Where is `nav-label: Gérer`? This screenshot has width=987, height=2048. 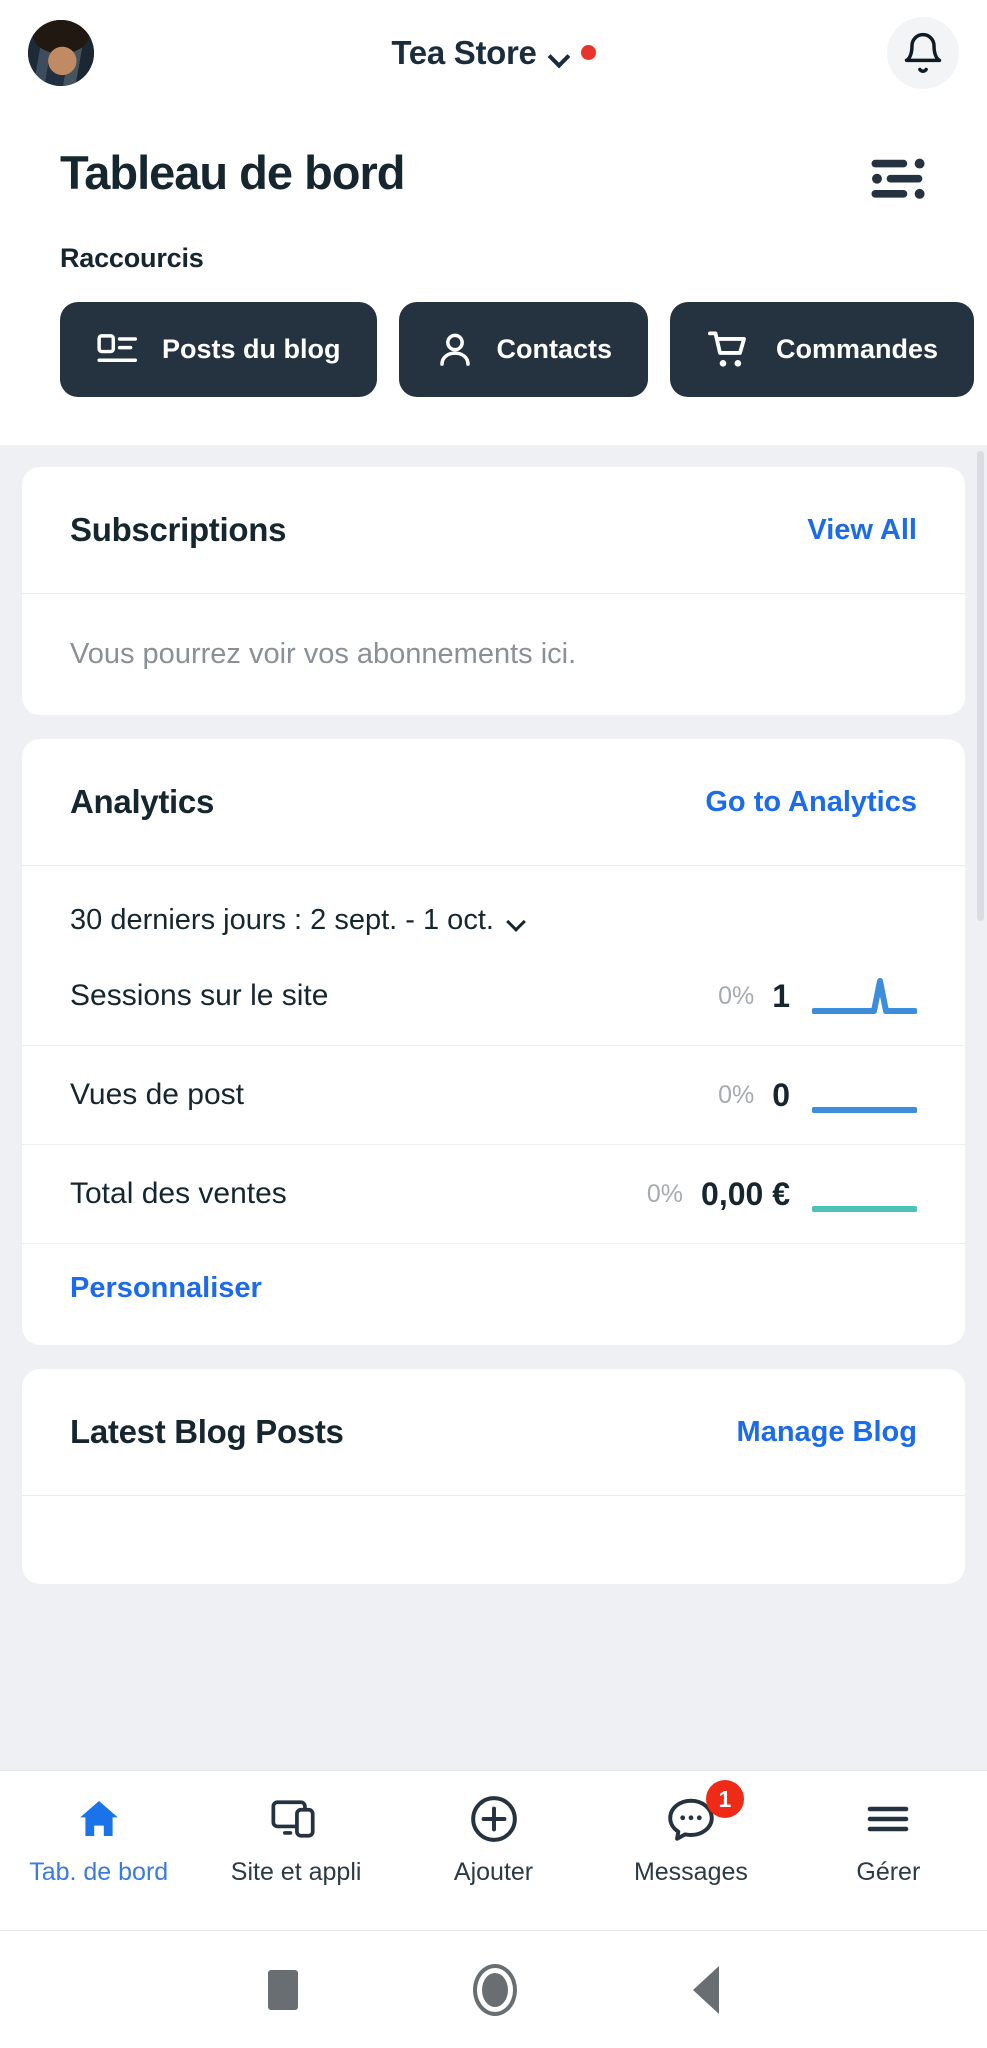 nav-label: Gérer is located at coordinates (888, 1872).